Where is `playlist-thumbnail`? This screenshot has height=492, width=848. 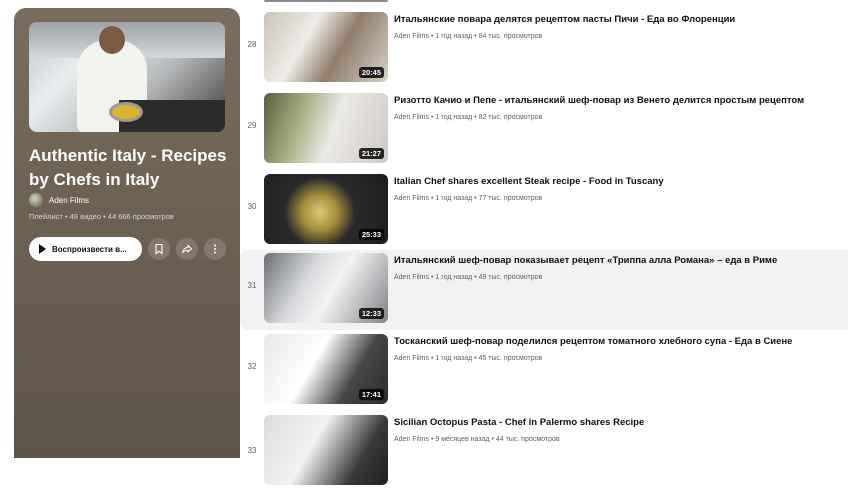 playlist-thumbnail is located at coordinates (127, 77).